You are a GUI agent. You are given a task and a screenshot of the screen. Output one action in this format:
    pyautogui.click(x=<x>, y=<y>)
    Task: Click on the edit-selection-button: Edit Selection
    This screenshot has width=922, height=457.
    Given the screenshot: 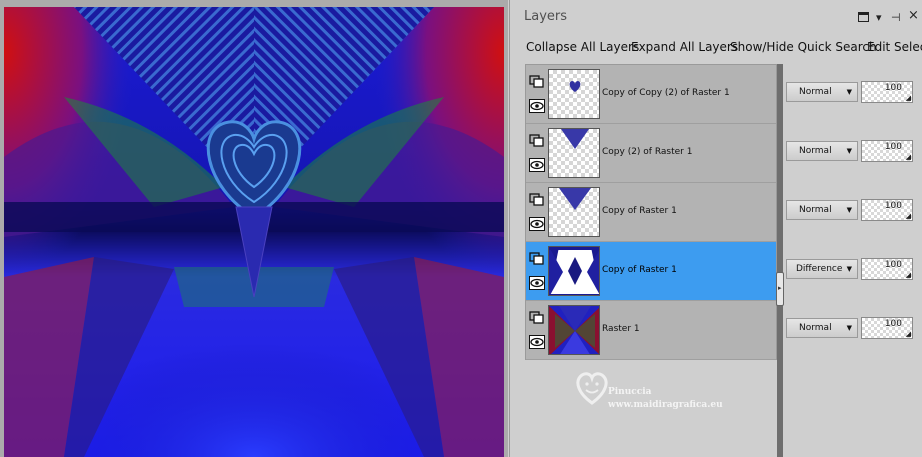 What is the action you would take?
    pyautogui.click(x=894, y=47)
    